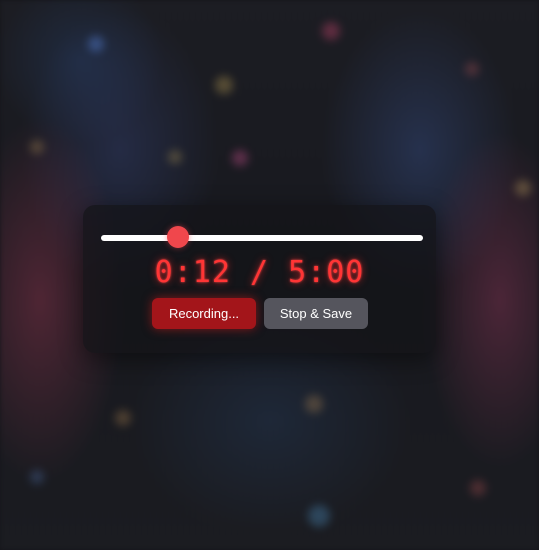 The image size is (539, 550). I want to click on time-display: 0:12 / 5:00, so click(259, 272).